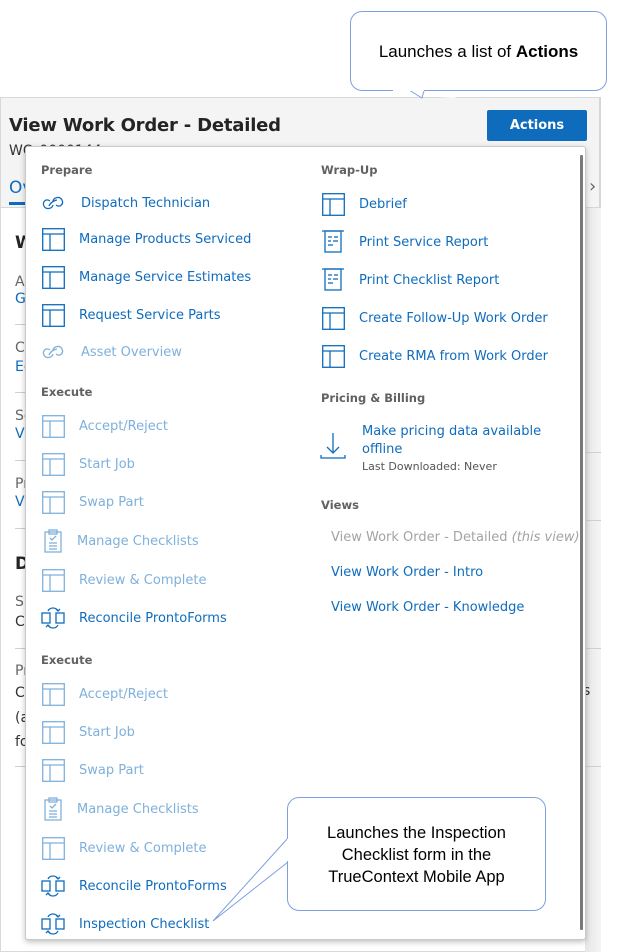 This screenshot has width=618, height=952. I want to click on section-title-prepare: Prepare, so click(67, 170).